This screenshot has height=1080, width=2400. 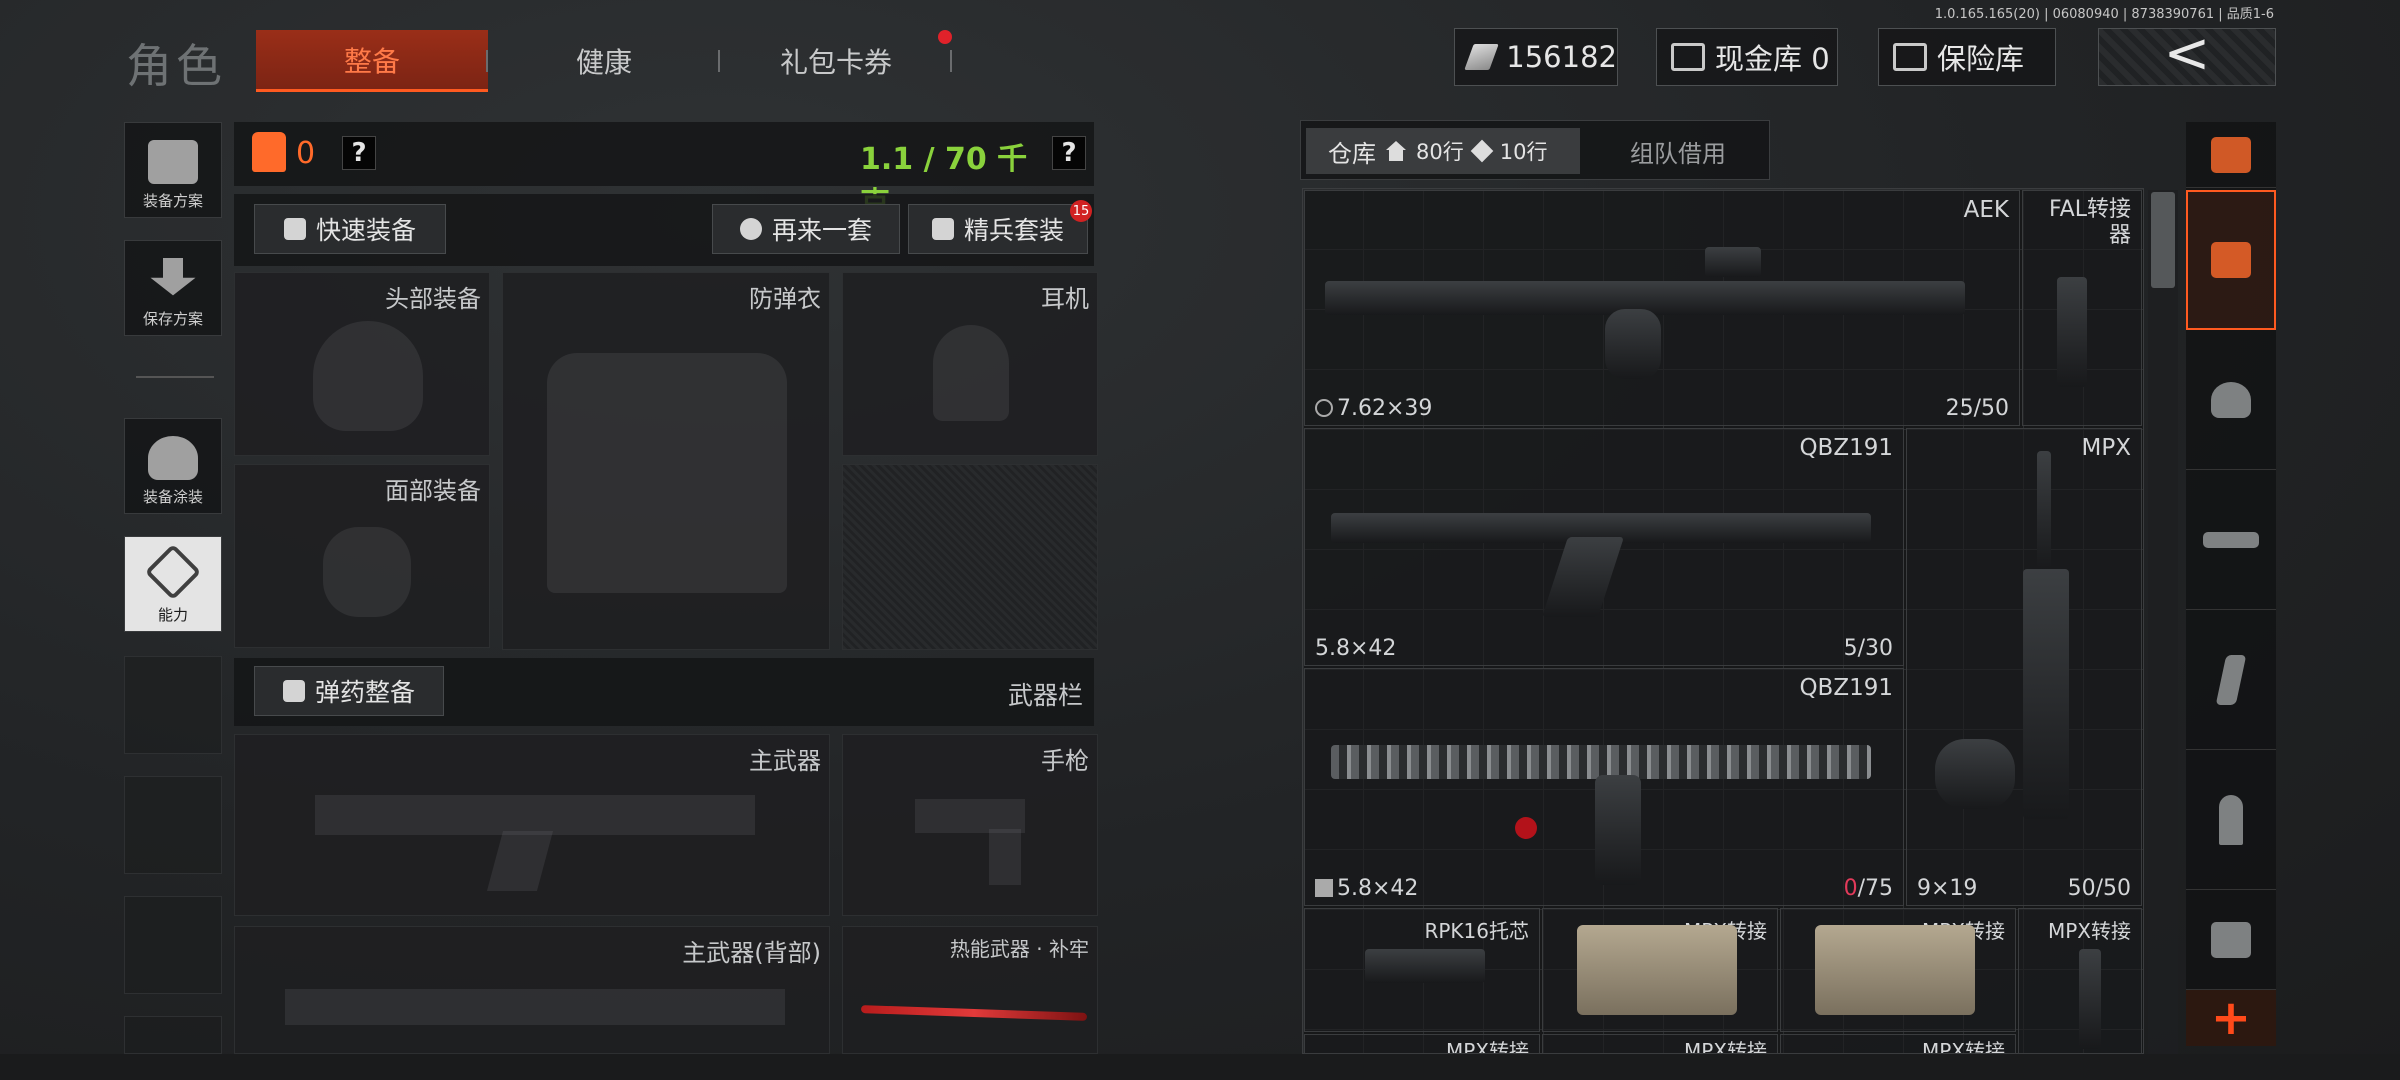 What do you see at coordinates (1324, 408) in the screenshot?
I see `ammo-type-icon` at bounding box center [1324, 408].